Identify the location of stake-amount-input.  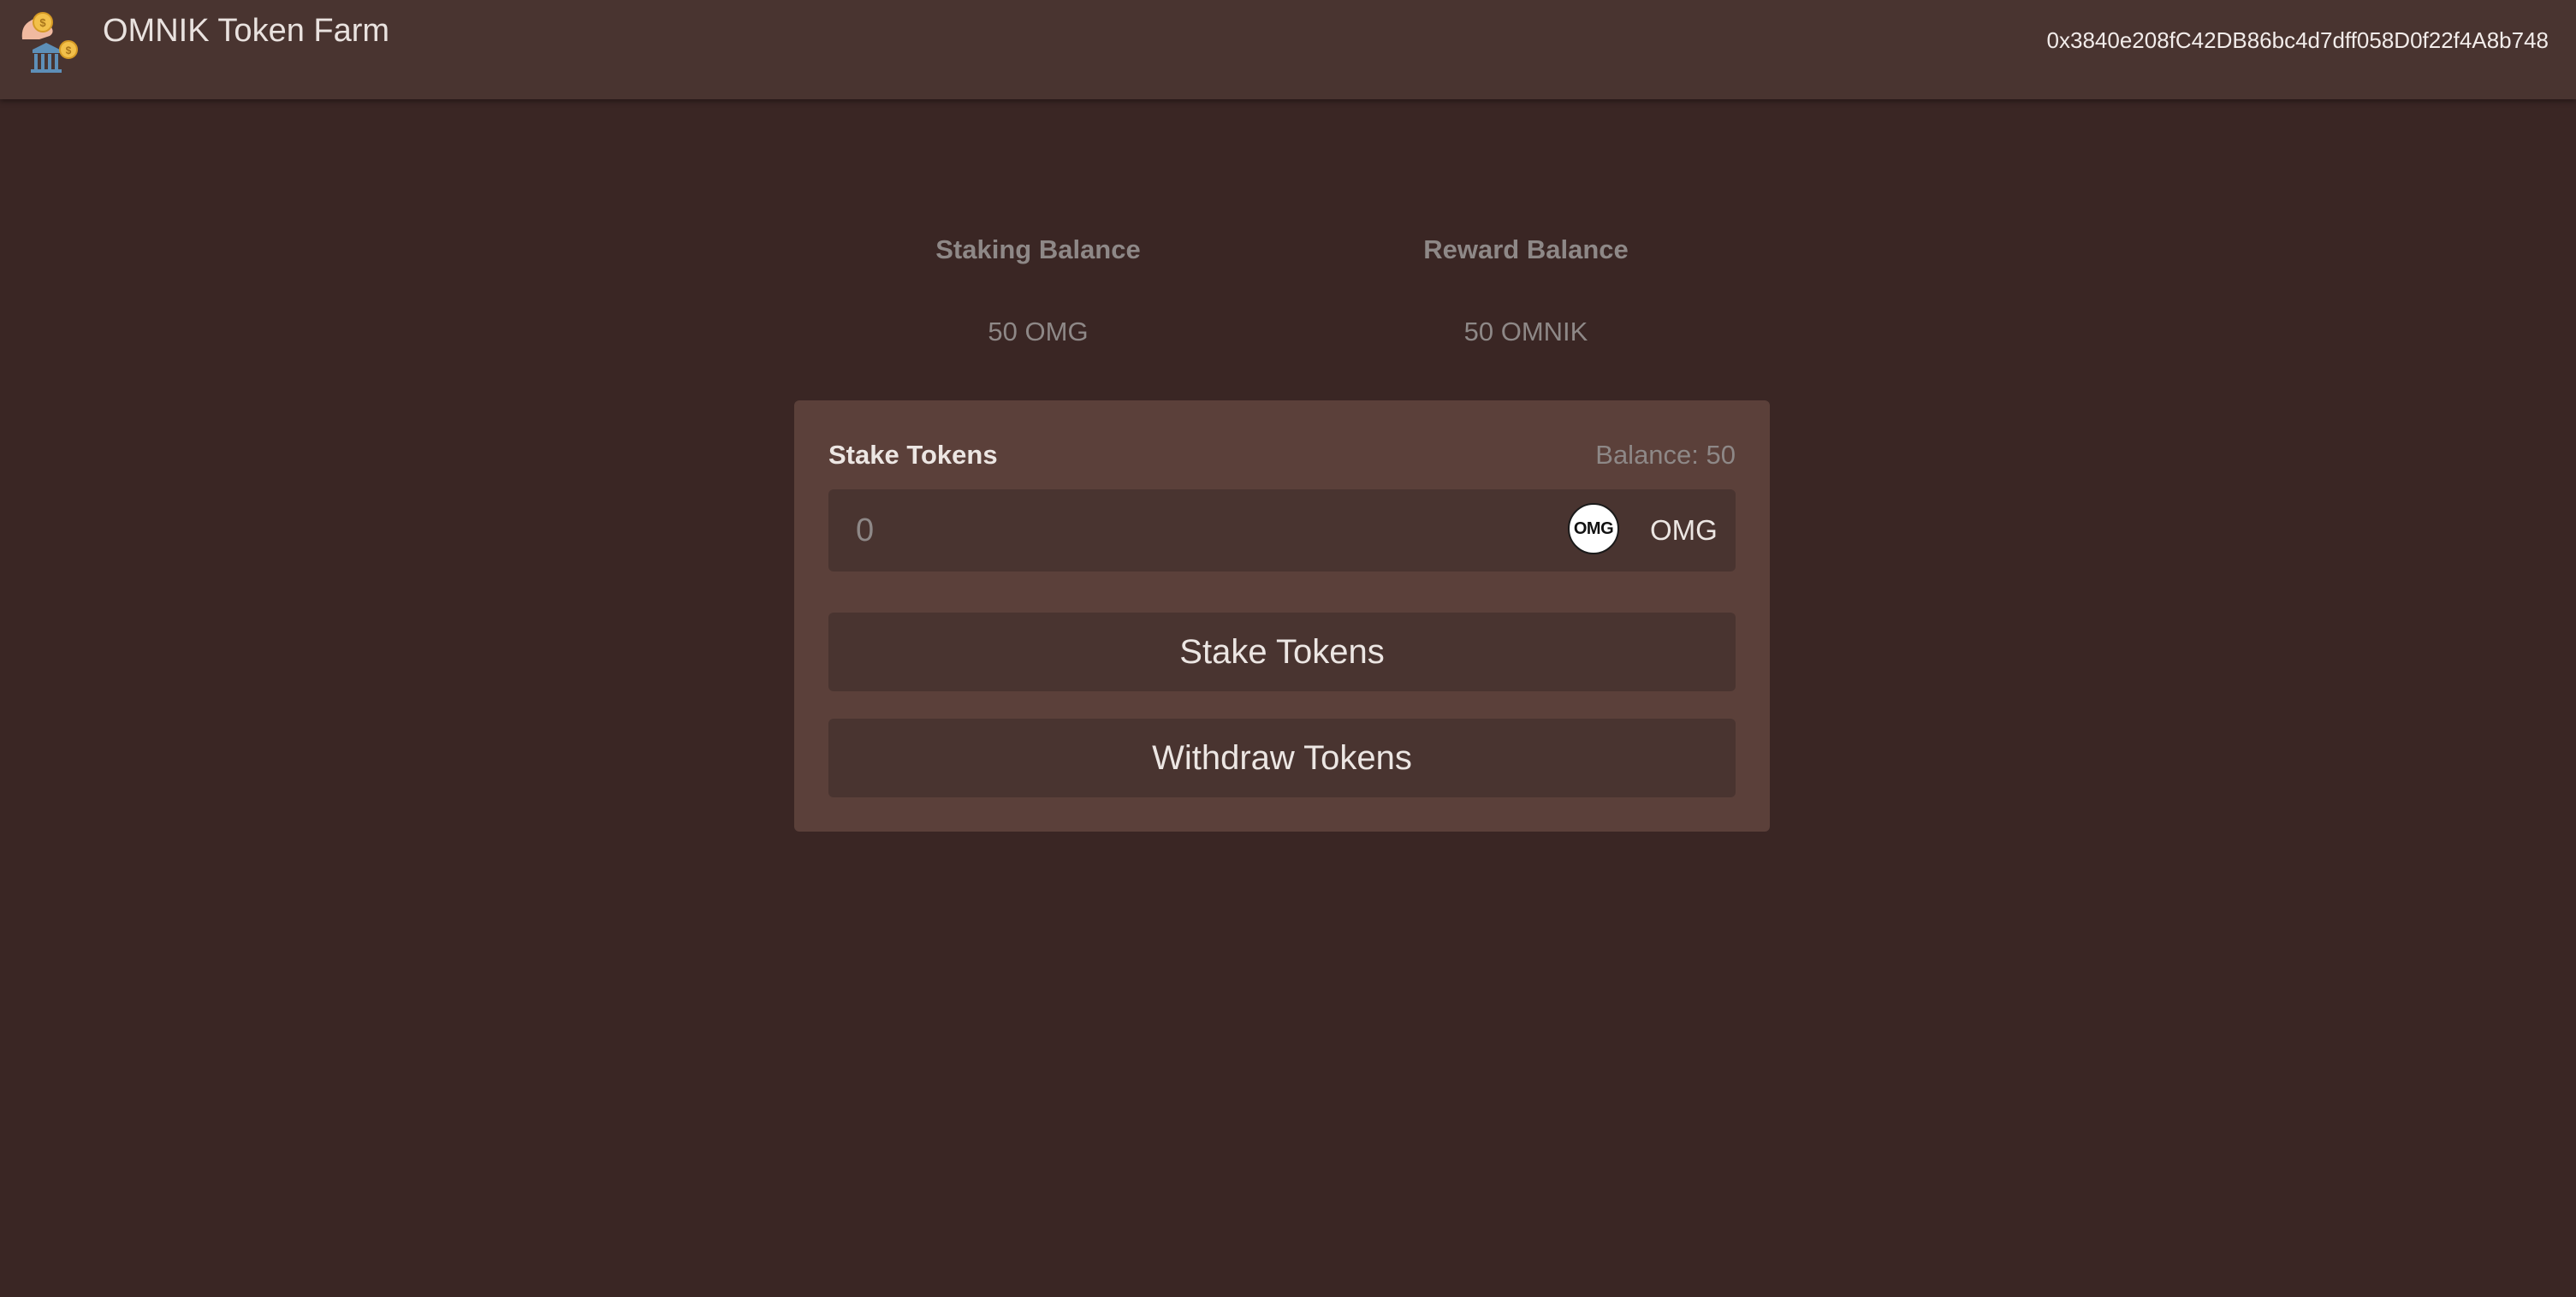
(1179, 530).